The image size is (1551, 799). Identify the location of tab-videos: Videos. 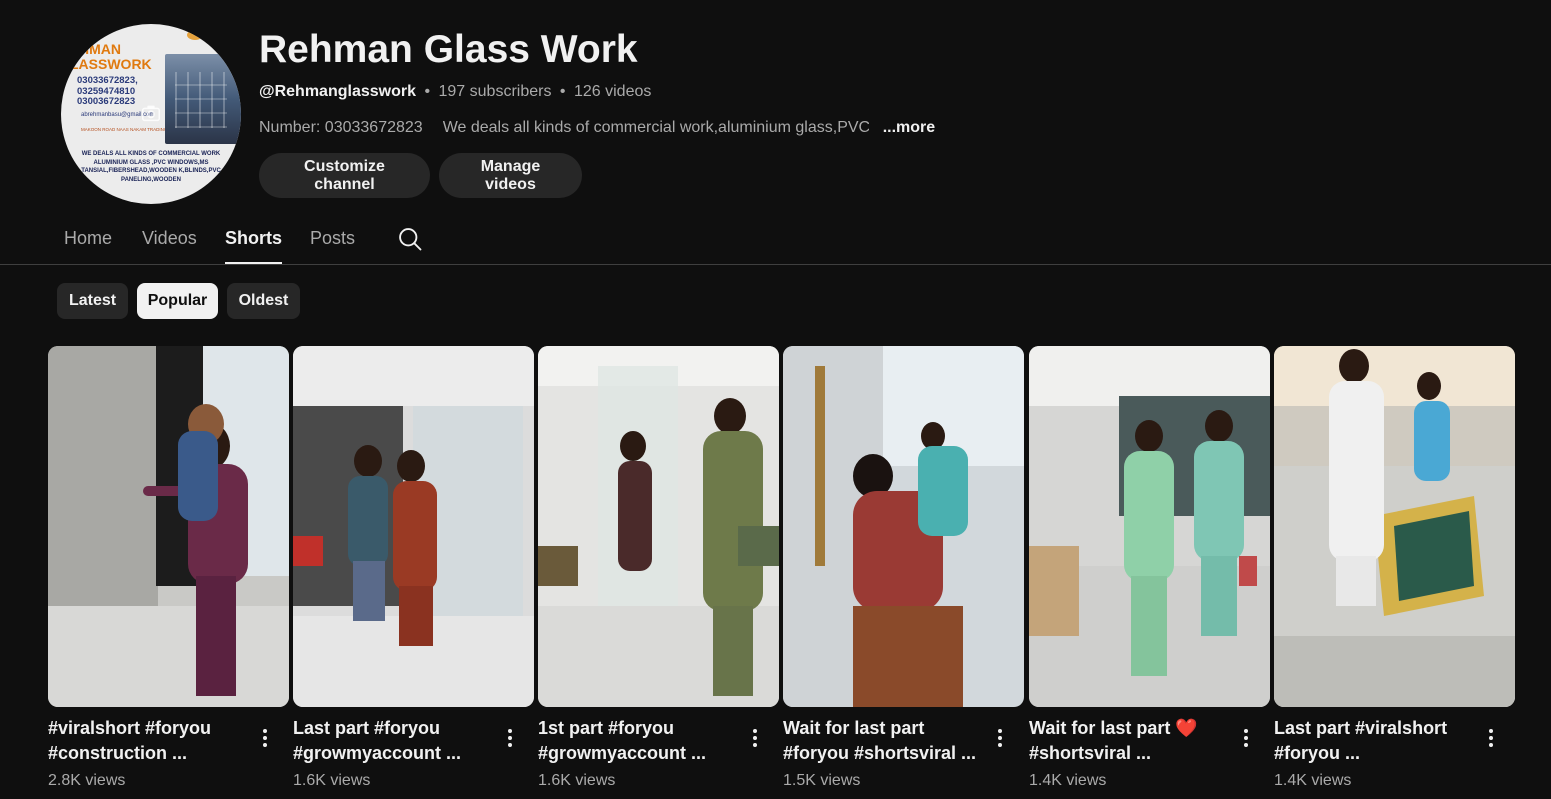
(169, 245).